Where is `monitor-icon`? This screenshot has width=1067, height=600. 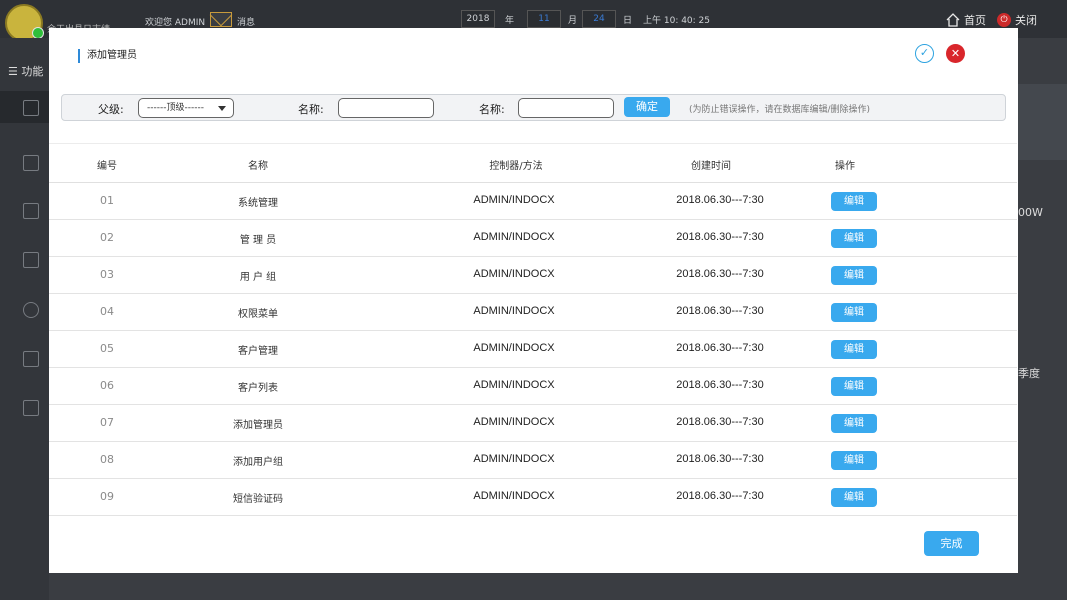
monitor-icon is located at coordinates (31, 163).